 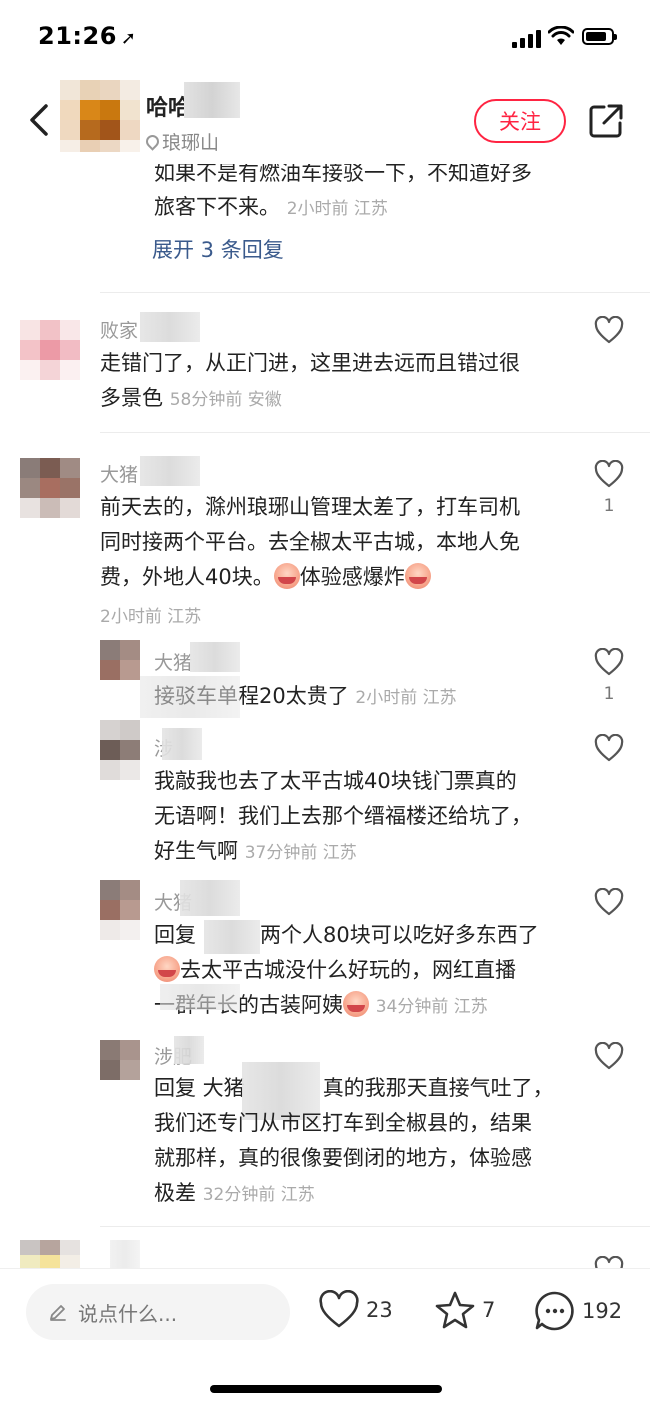 What do you see at coordinates (520, 121) in the screenshot?
I see `follow-button: 关注` at bounding box center [520, 121].